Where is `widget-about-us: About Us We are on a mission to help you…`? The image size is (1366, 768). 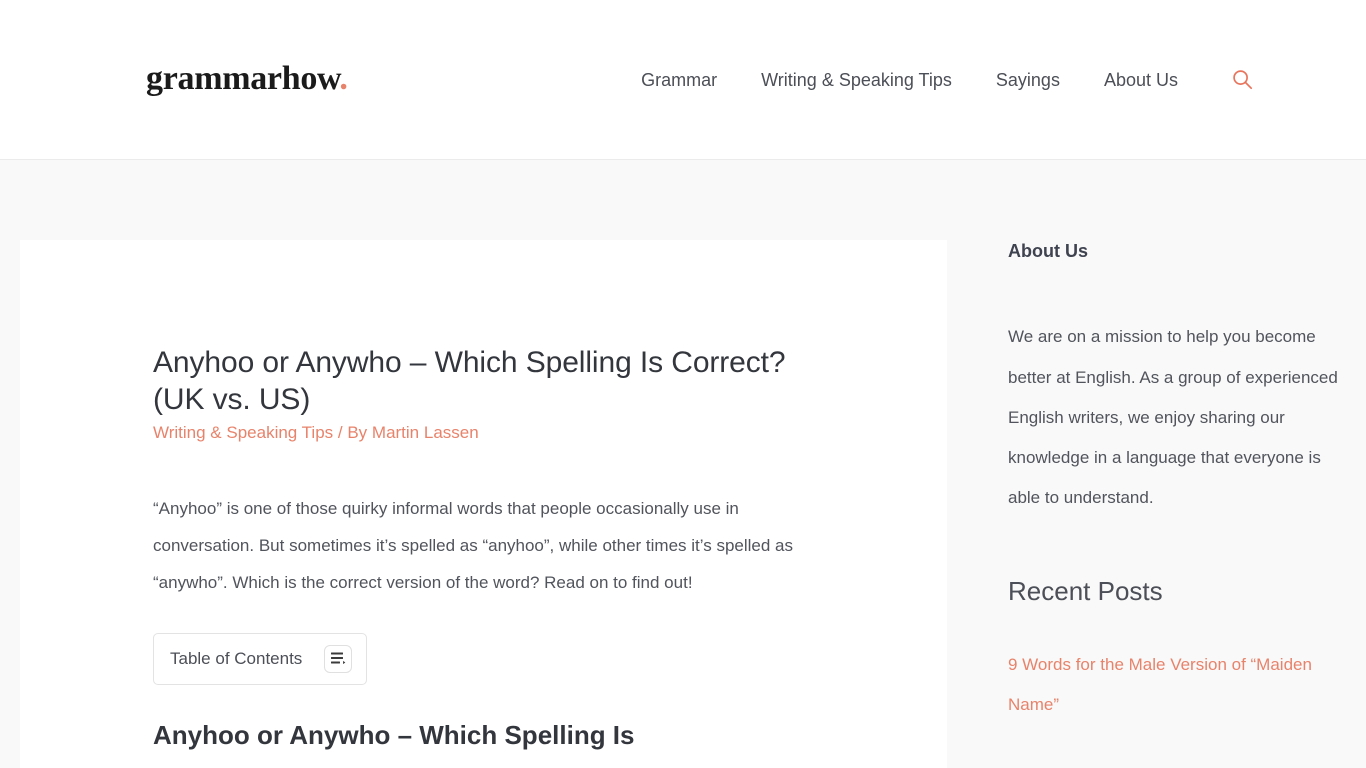
widget-about-us: About Us We are on a mission to help you… is located at coordinates (1177, 379).